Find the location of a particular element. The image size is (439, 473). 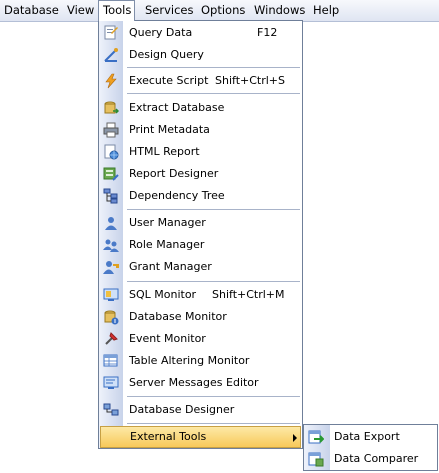

menu-item-label: Design Query is located at coordinates (166, 54).